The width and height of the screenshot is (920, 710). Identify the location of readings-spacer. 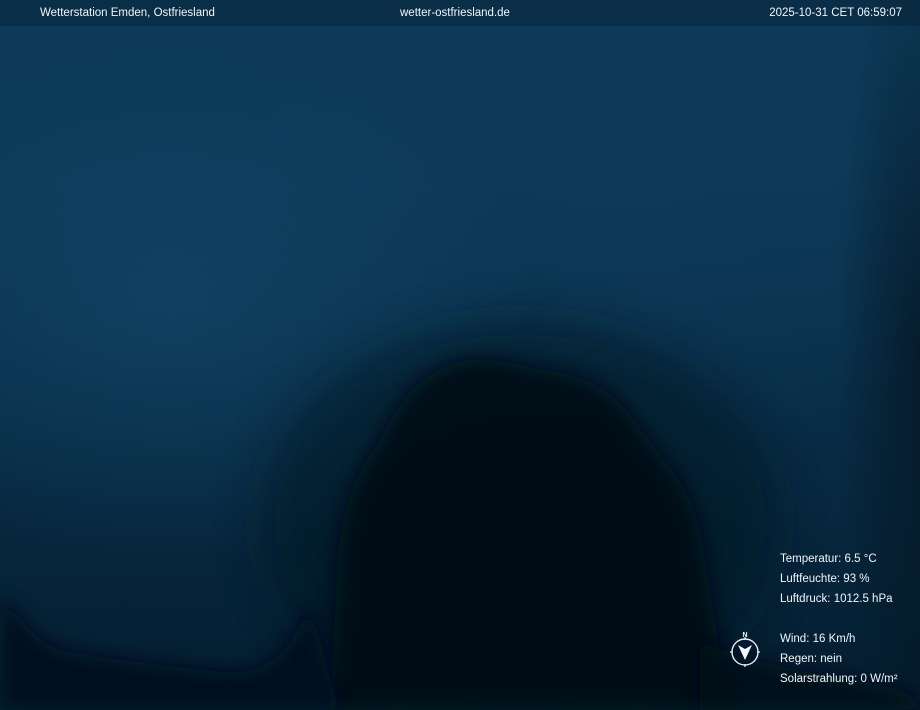
(839, 619).